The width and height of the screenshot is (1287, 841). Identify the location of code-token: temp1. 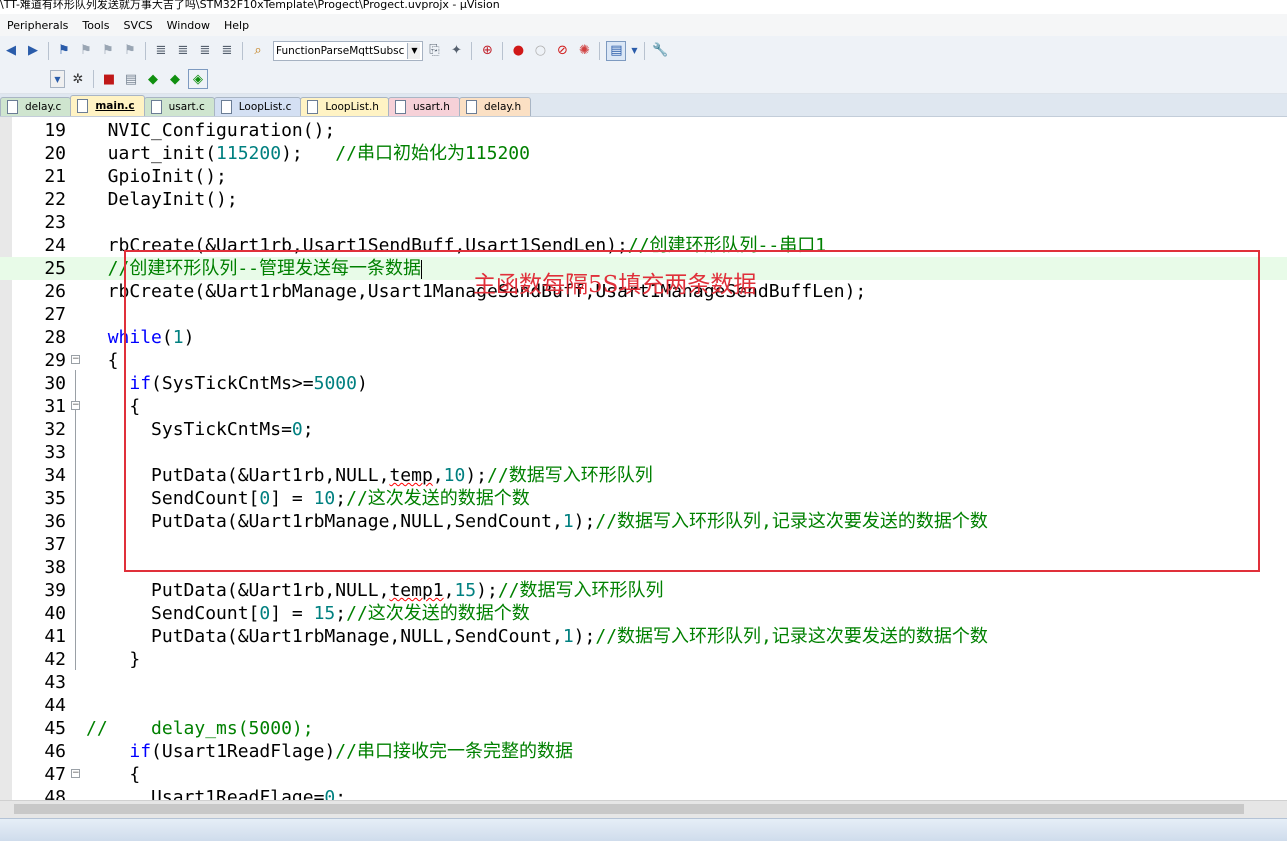
(416, 590).